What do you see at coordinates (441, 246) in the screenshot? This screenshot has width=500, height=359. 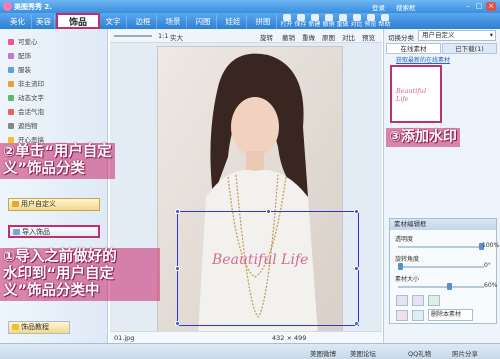 I see `opacity-slider` at bounding box center [441, 246].